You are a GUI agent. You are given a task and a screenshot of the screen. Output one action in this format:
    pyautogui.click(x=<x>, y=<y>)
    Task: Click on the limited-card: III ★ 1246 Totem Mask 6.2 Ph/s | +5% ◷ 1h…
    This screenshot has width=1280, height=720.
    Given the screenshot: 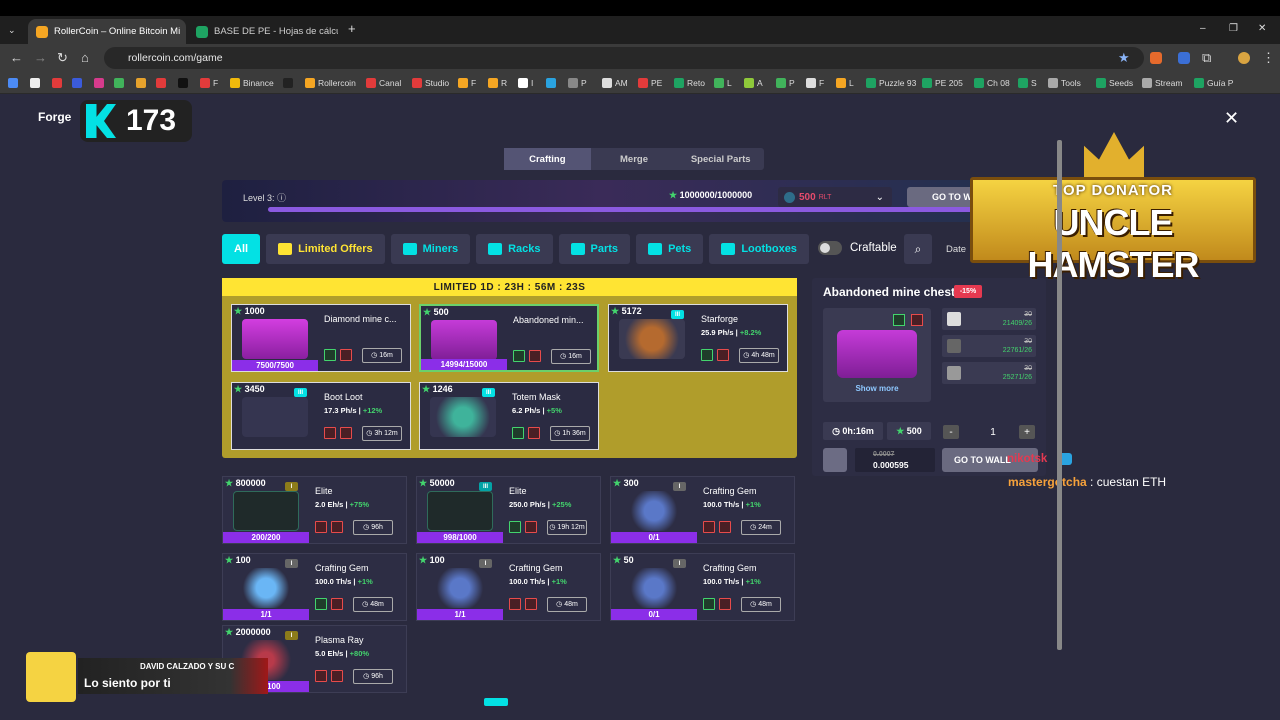 What is the action you would take?
    pyautogui.click(x=509, y=416)
    